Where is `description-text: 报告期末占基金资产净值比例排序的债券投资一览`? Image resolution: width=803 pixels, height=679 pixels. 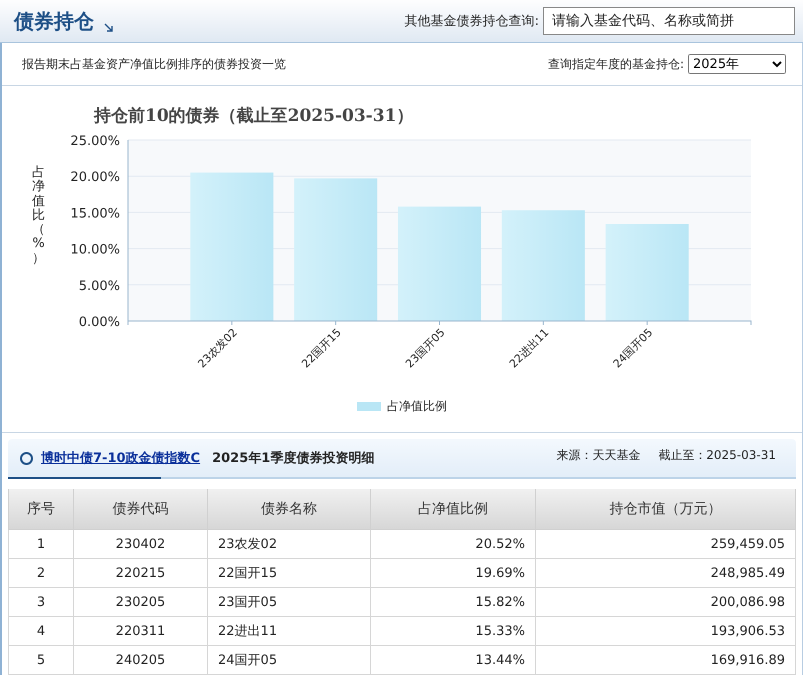 description-text: 报告期末占基金资产净值比例排序的债券投资一览 is located at coordinates (154, 64).